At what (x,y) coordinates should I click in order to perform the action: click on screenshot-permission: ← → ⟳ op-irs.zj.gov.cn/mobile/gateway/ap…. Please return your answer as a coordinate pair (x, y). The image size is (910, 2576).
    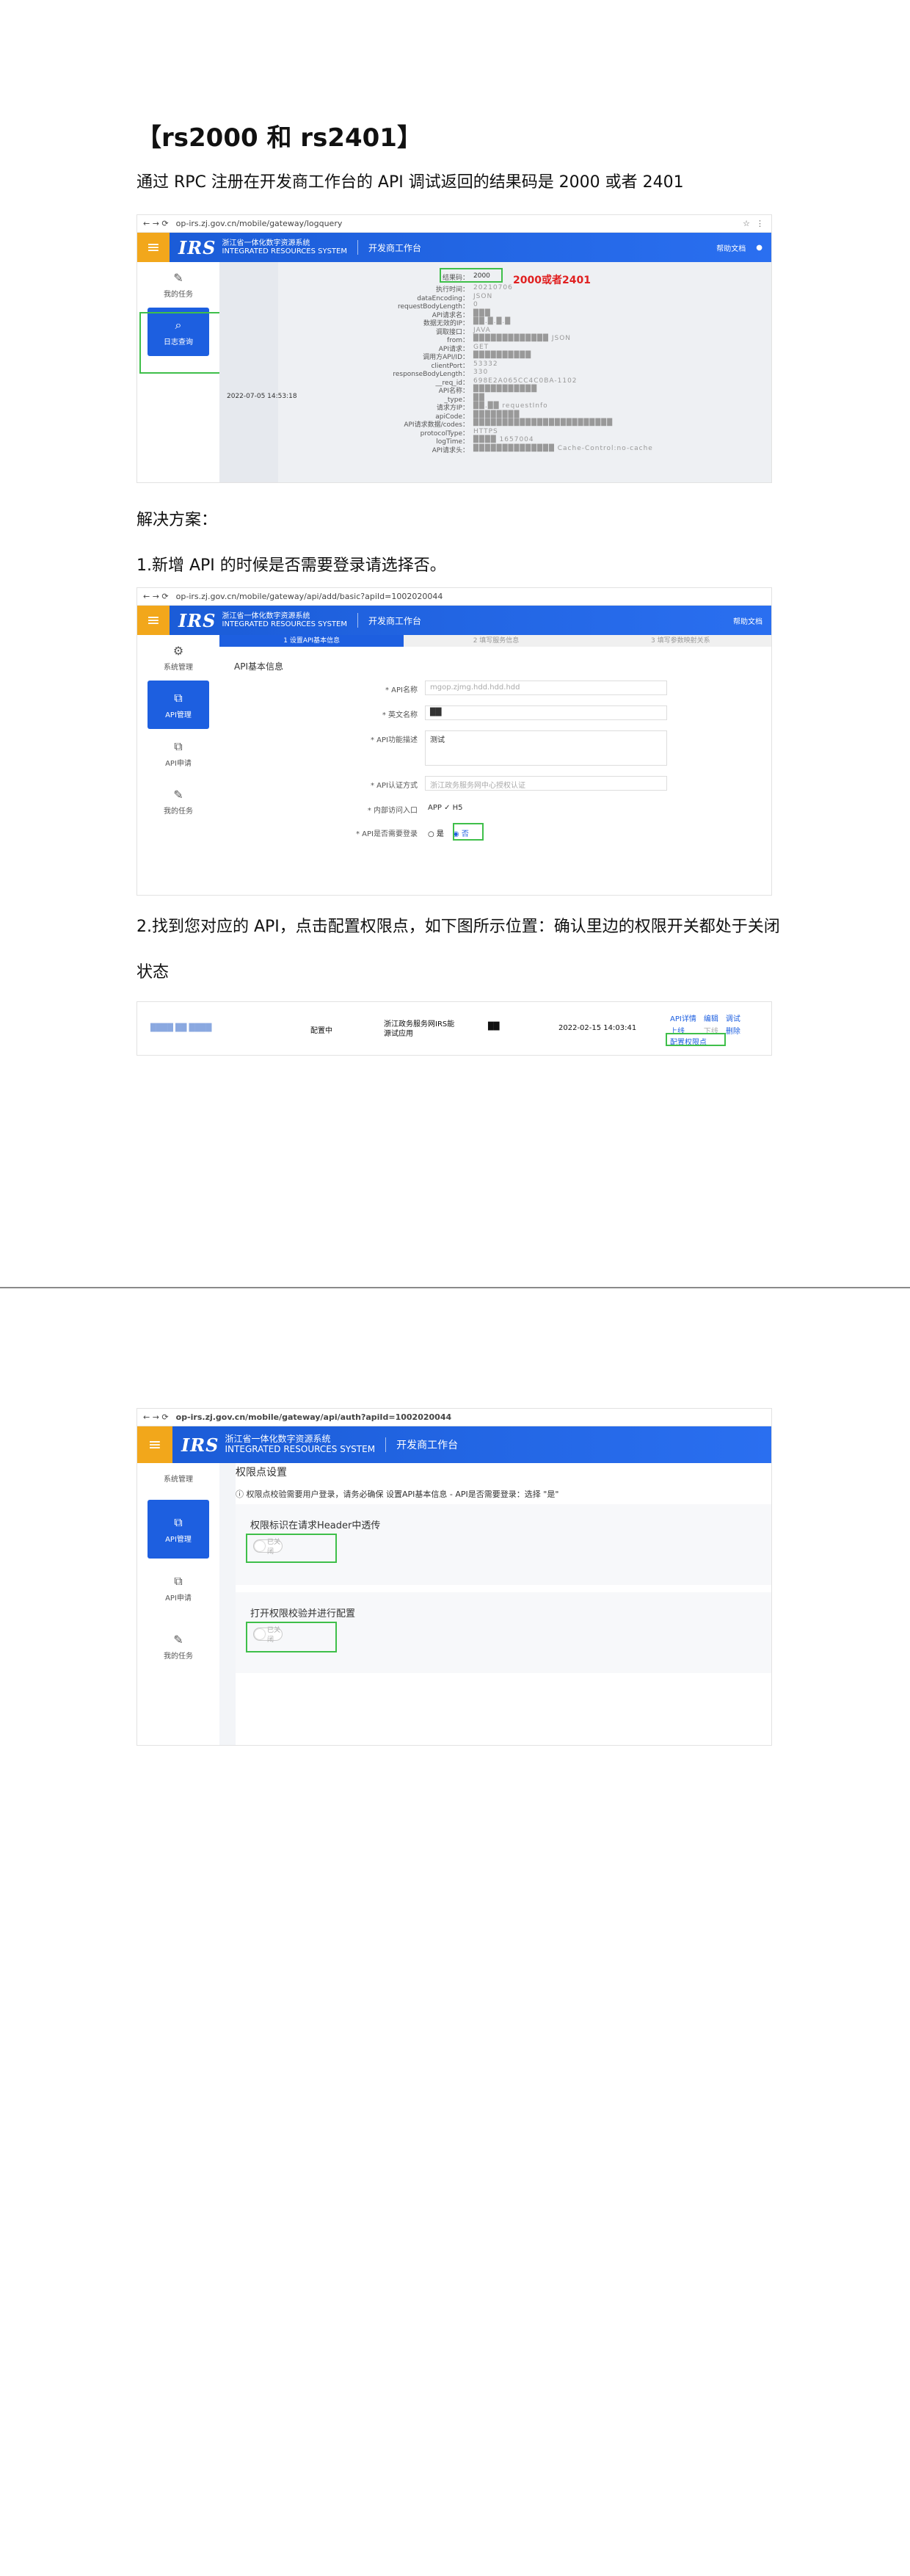
    Looking at the image, I should click on (454, 1577).